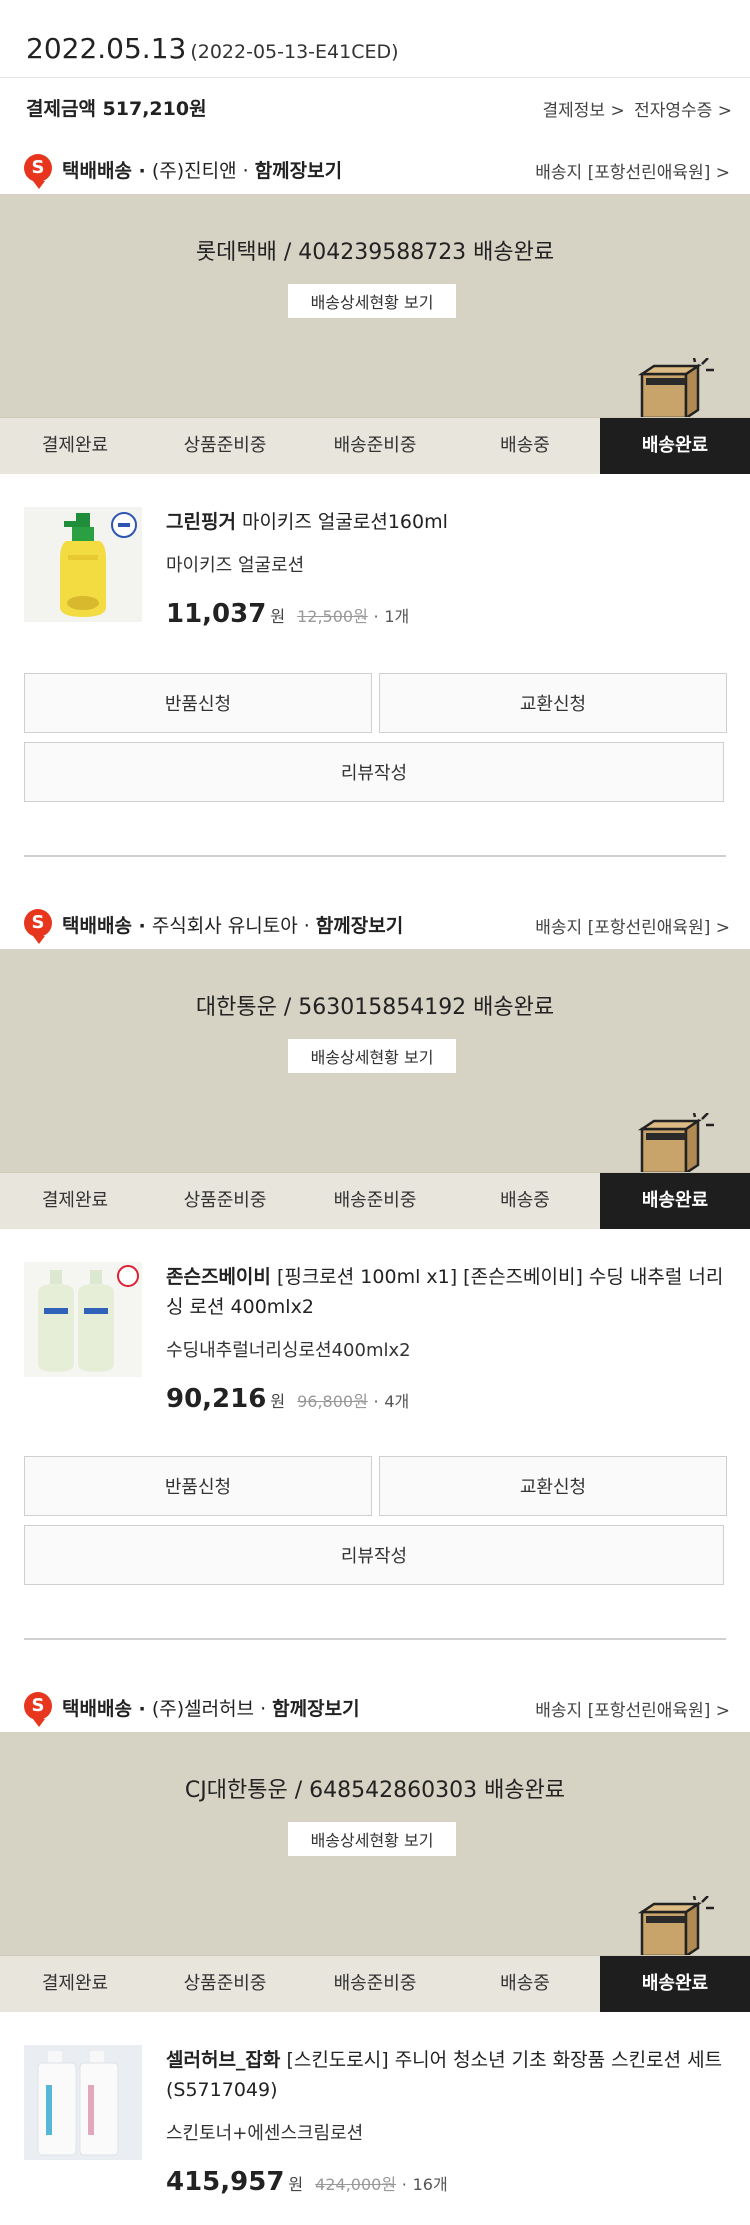  I want to click on product-option: 마이키즈 얼굴로션, so click(235, 565).